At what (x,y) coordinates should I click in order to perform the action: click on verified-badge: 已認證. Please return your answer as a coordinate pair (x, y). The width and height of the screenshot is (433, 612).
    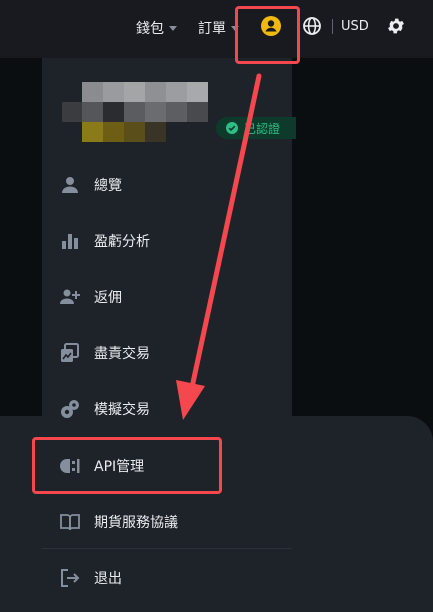
    Looking at the image, I should click on (256, 128).